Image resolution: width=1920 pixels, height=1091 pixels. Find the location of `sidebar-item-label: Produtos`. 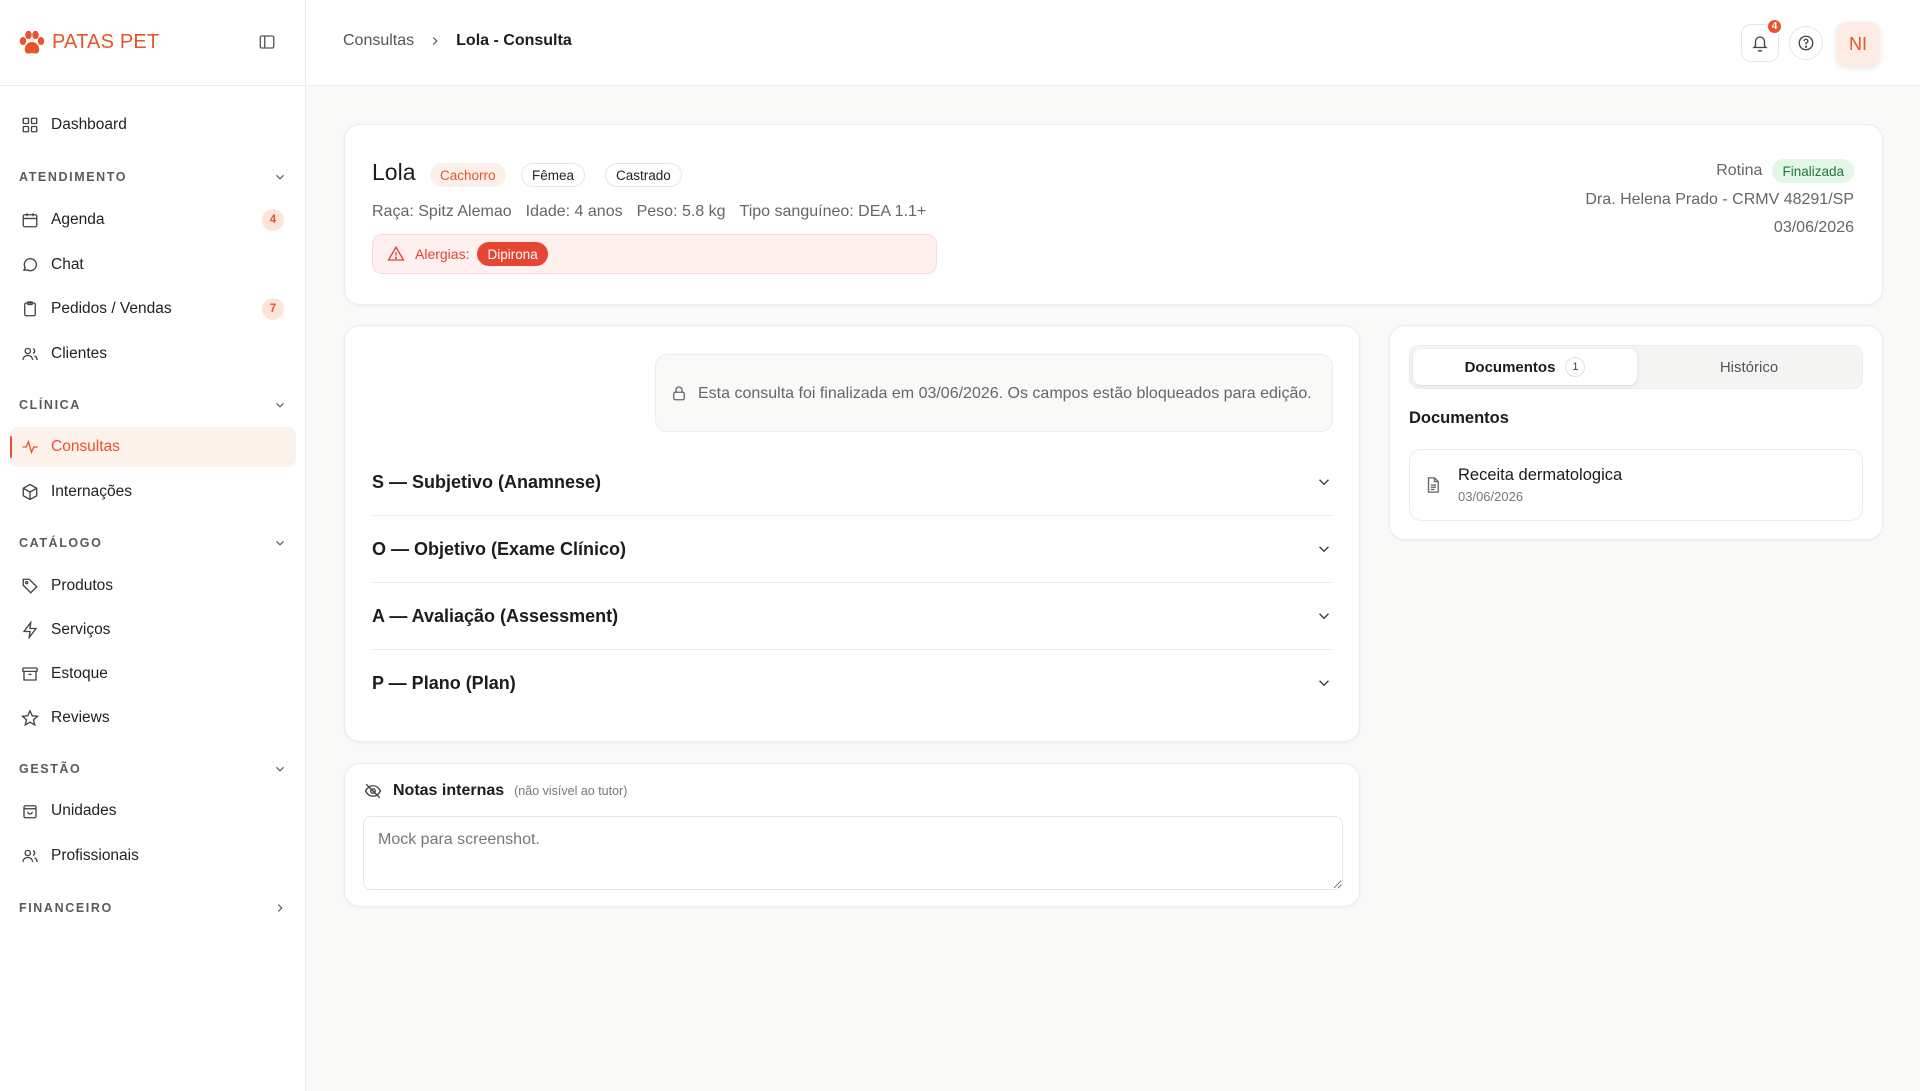

sidebar-item-label: Produtos is located at coordinates (82, 585).